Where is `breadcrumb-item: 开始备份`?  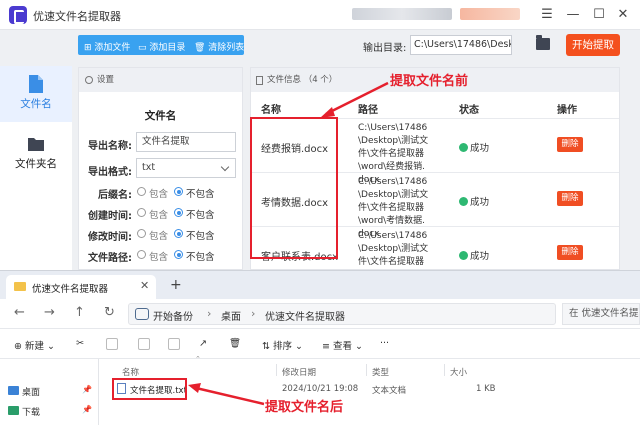
breadcrumb-item: 开始备份 is located at coordinates (173, 315).